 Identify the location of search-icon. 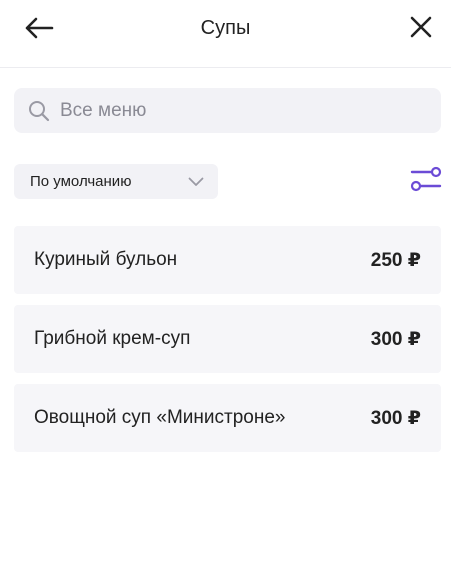
(40, 111).